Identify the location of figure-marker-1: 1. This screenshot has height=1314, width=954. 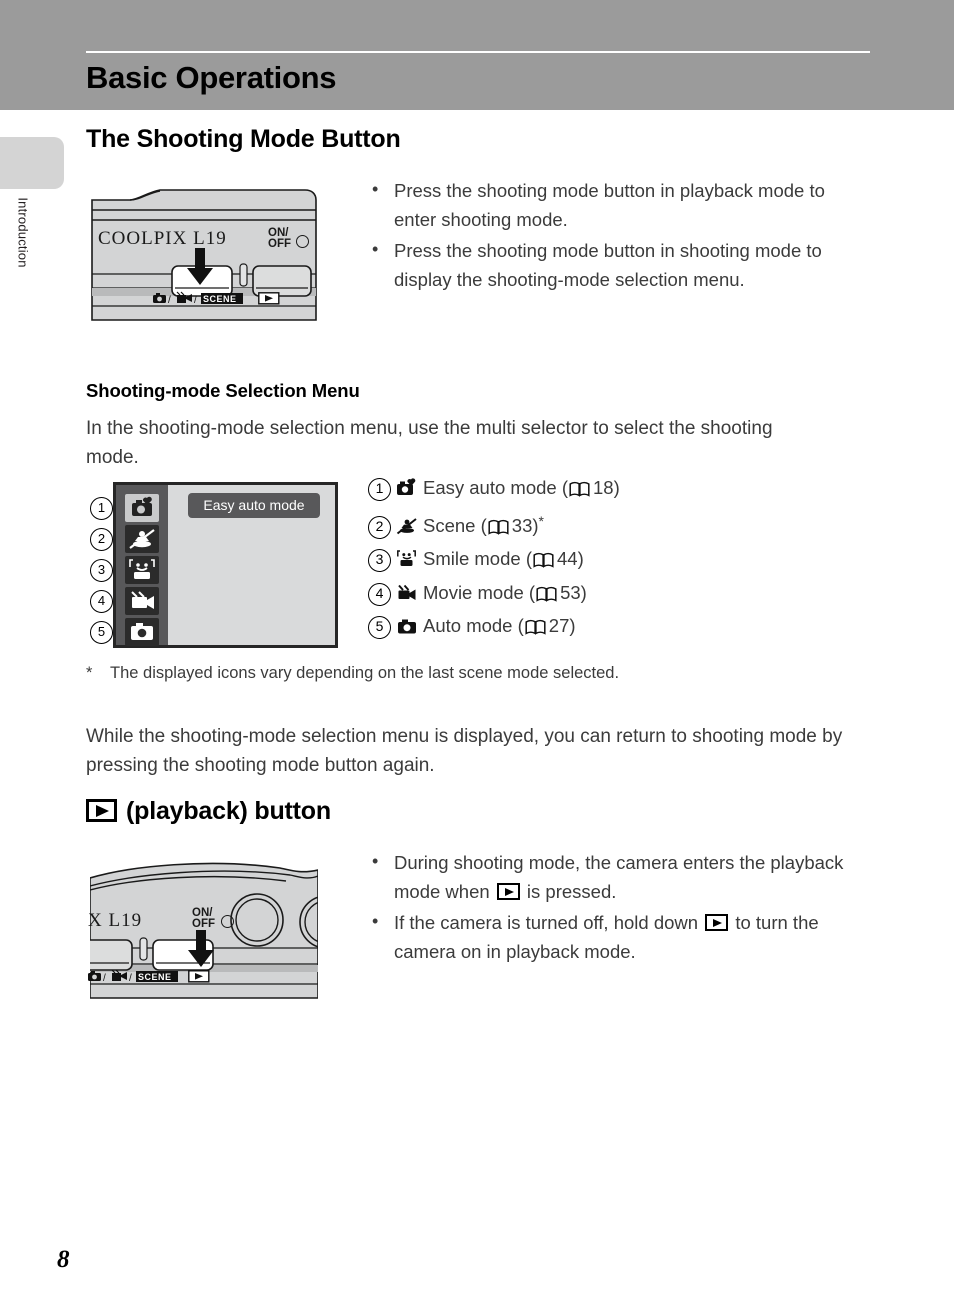
(101, 508).